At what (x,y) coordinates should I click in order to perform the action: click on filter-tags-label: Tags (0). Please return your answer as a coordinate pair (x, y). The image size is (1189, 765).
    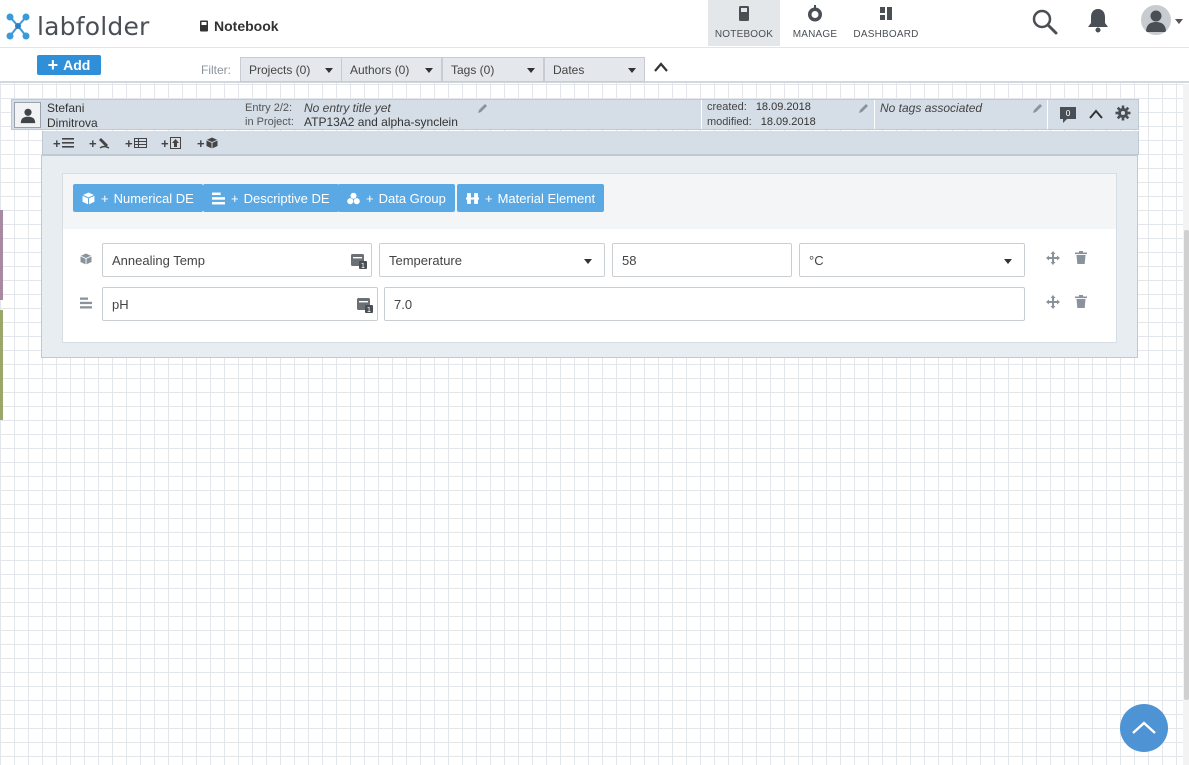
    Looking at the image, I should click on (473, 69).